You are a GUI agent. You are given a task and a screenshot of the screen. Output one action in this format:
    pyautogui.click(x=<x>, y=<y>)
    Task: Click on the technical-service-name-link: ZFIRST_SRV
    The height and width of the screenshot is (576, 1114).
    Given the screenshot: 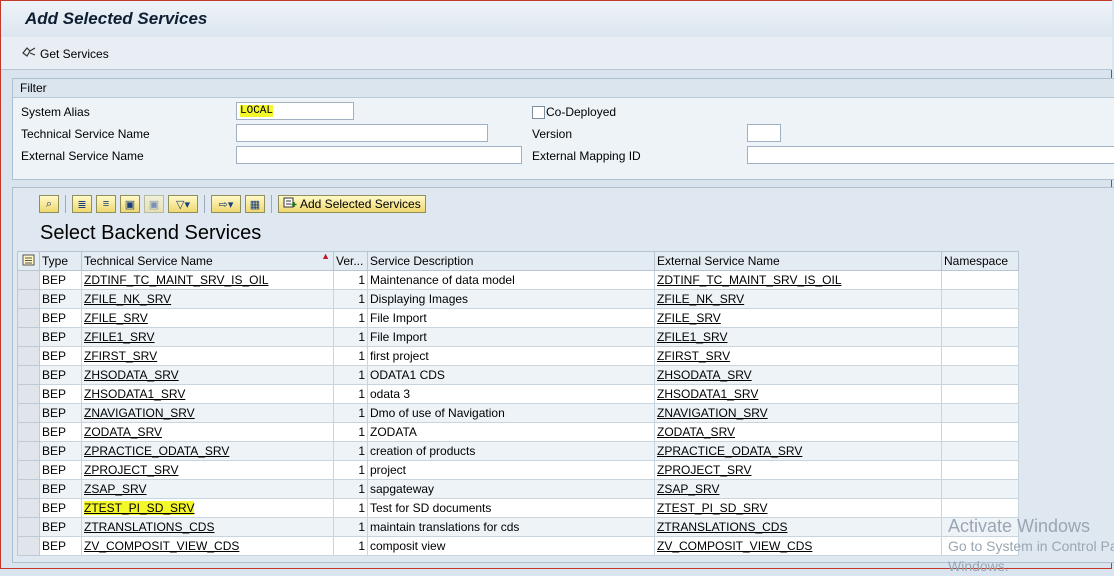 What is the action you would take?
    pyautogui.click(x=207, y=356)
    